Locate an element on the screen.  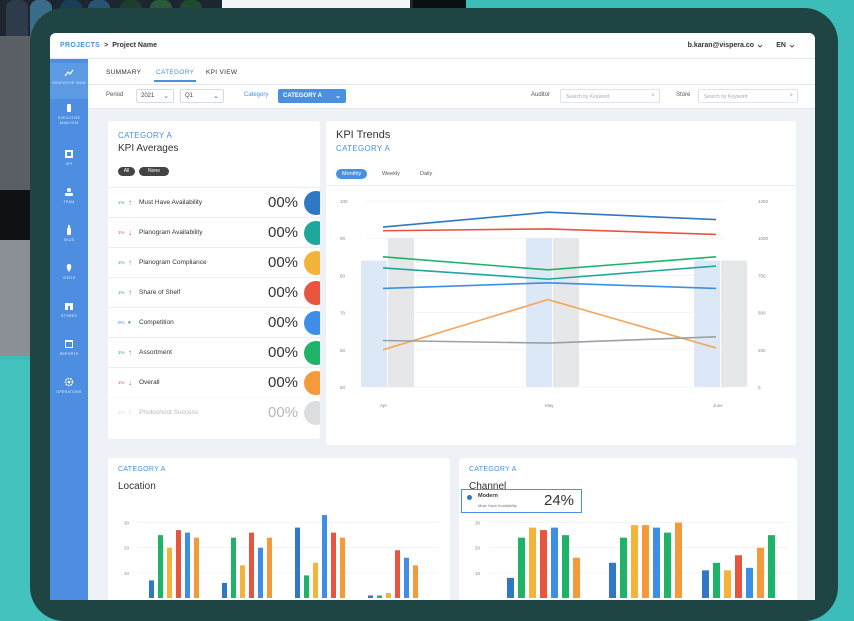
kpi-row: 1% ↑ Planogram Compliance 00% is located at coordinates (214, 262).